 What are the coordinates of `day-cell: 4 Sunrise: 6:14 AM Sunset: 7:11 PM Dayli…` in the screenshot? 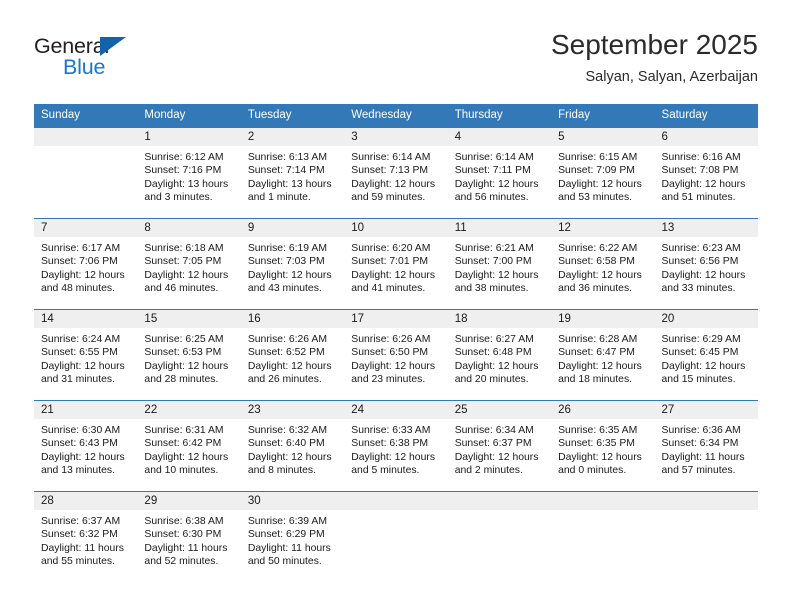 It's located at (499, 173).